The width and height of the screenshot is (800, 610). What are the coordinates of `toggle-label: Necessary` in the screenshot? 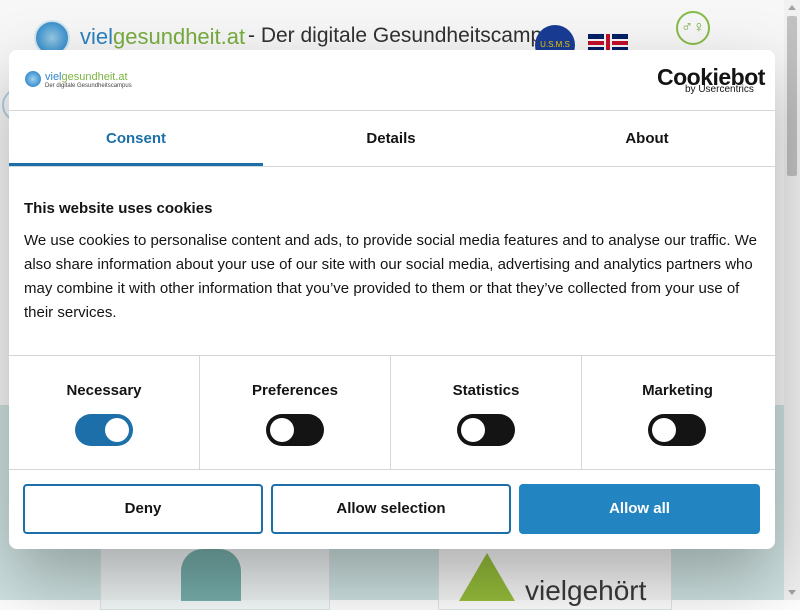 It's located at (104, 390).